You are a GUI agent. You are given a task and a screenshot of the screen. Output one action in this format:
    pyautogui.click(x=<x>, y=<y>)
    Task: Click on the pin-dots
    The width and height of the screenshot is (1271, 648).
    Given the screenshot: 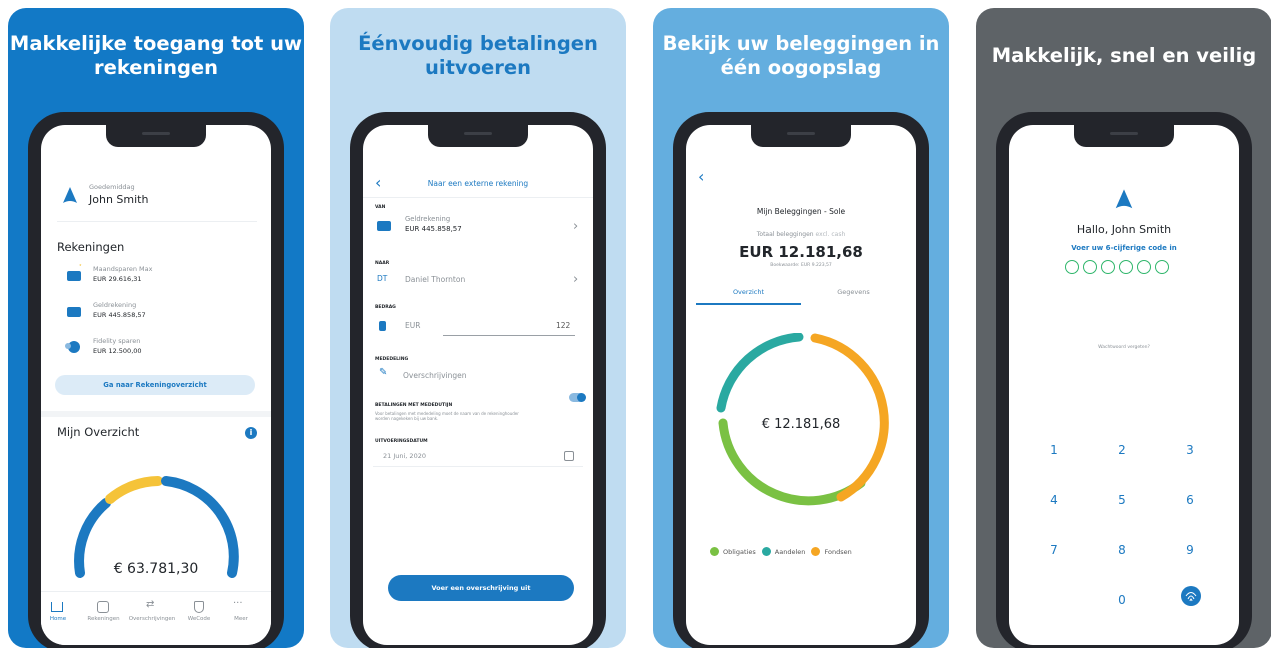 What is the action you would take?
    pyautogui.click(x=1125, y=267)
    